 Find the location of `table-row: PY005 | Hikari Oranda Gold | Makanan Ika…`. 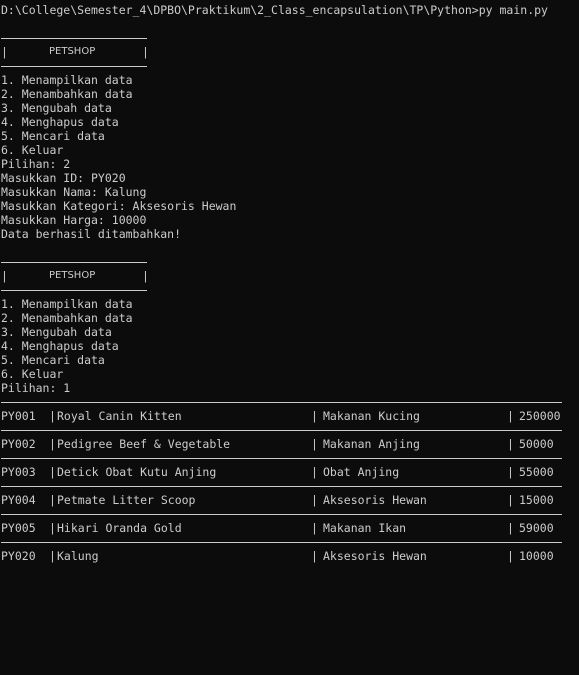

table-row: PY005 | Hikari Oranda Gold | Makanan Ika… is located at coordinates (289, 528).